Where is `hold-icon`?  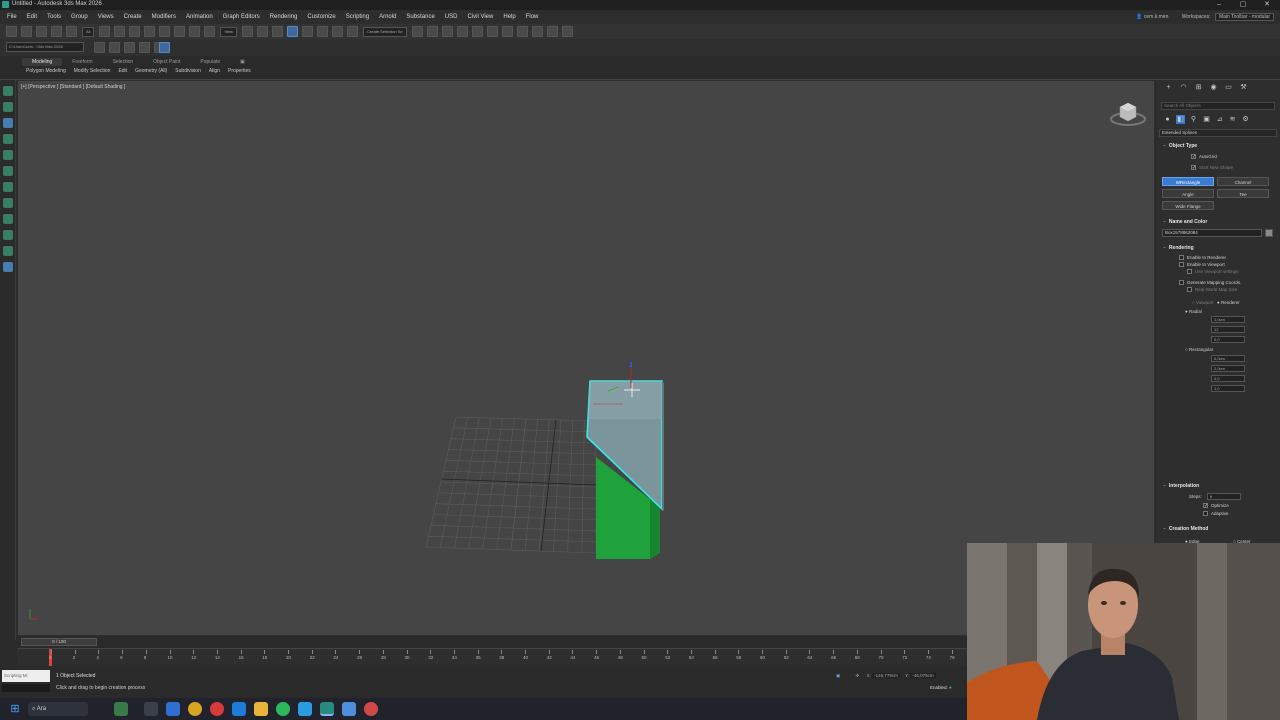
hold-icon is located at coordinates (144, 47).